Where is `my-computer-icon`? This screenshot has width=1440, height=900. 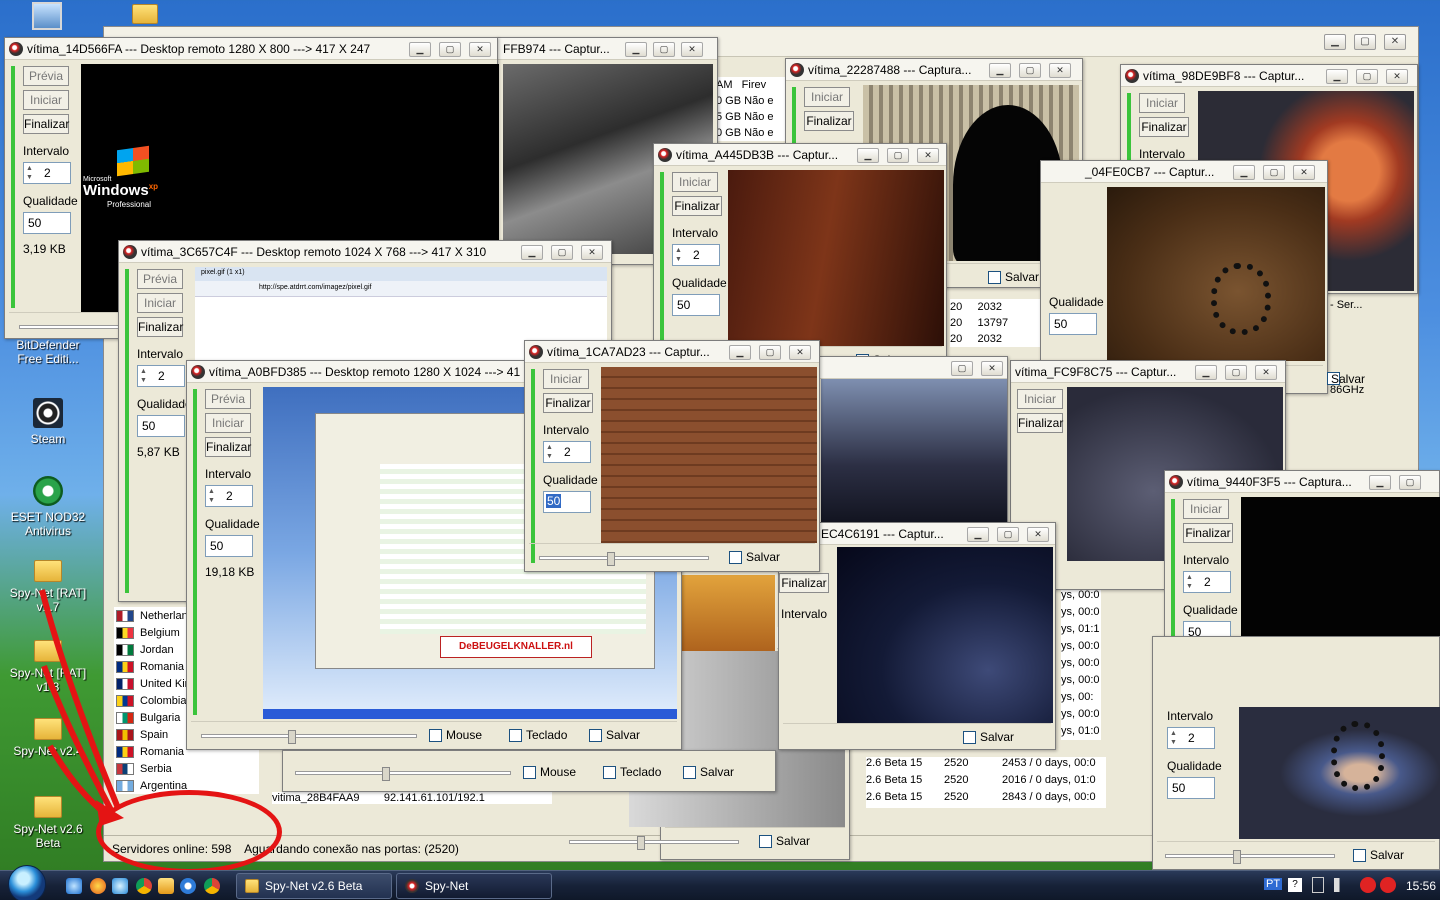
my-computer-icon is located at coordinates (47, 18).